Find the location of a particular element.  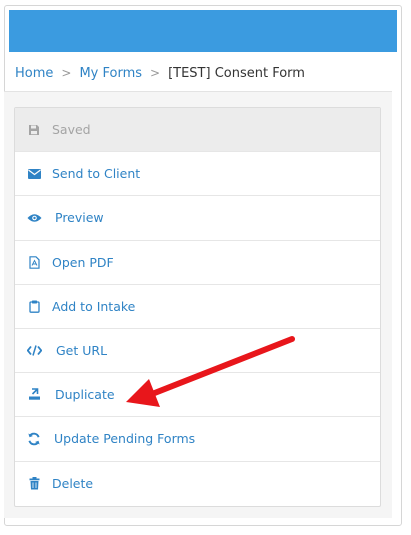

envelope-icon is located at coordinates (34, 174).